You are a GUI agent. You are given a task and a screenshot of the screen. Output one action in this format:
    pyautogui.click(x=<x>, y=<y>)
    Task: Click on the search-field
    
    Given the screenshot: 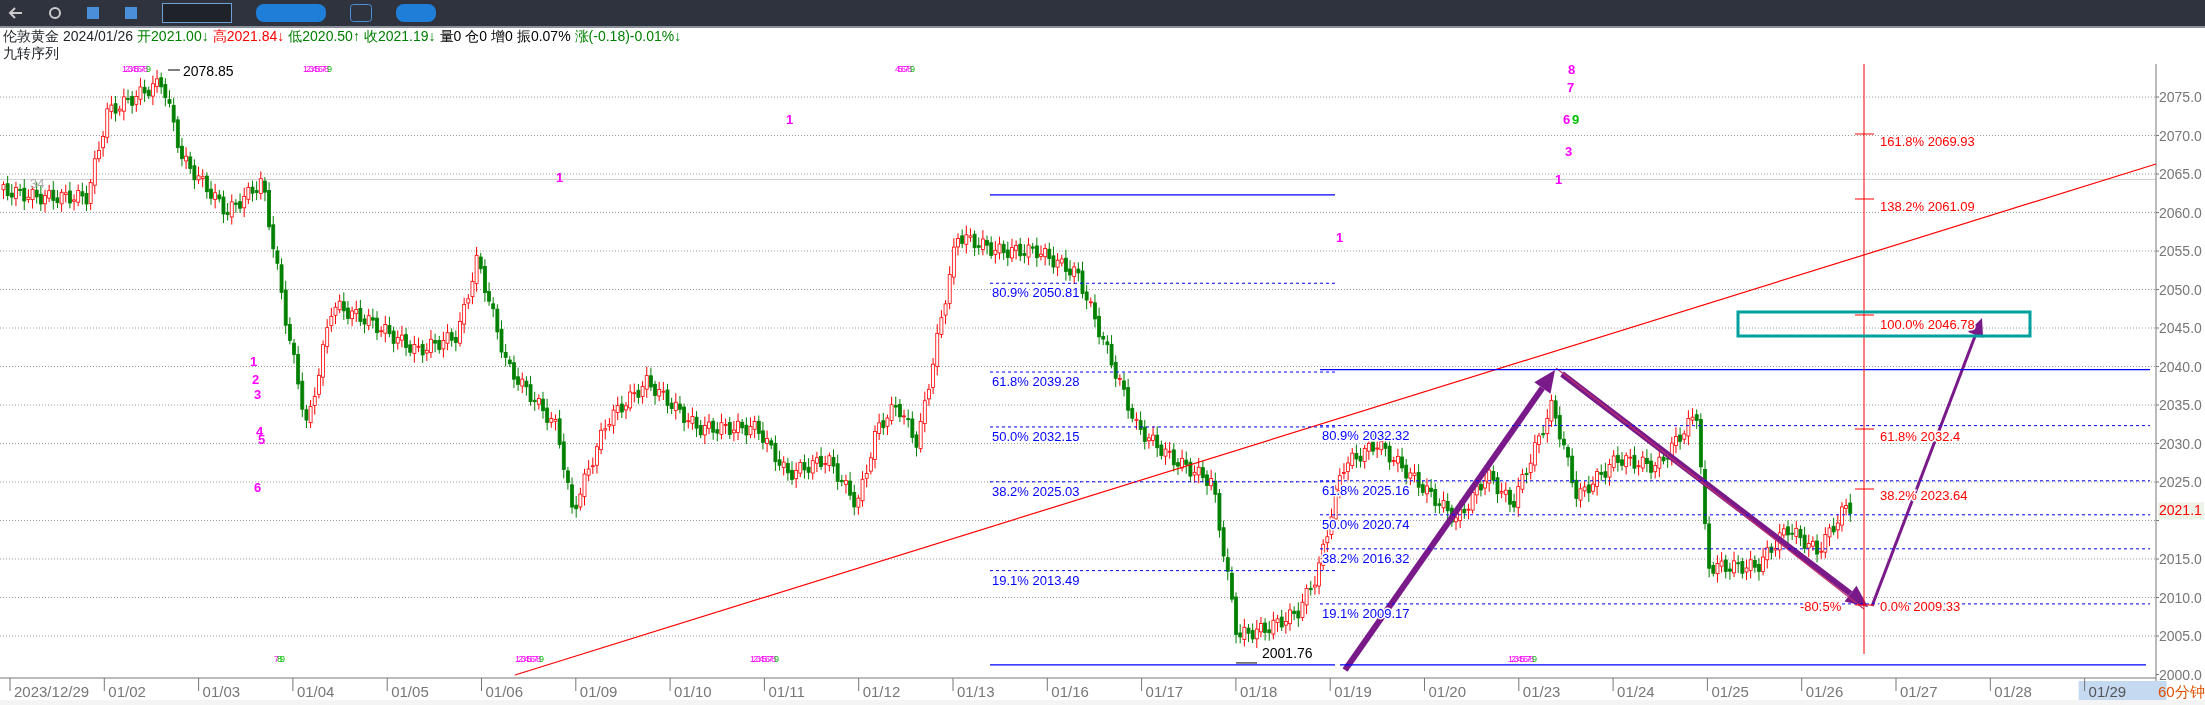 What is the action you would take?
    pyautogui.click(x=197, y=13)
    